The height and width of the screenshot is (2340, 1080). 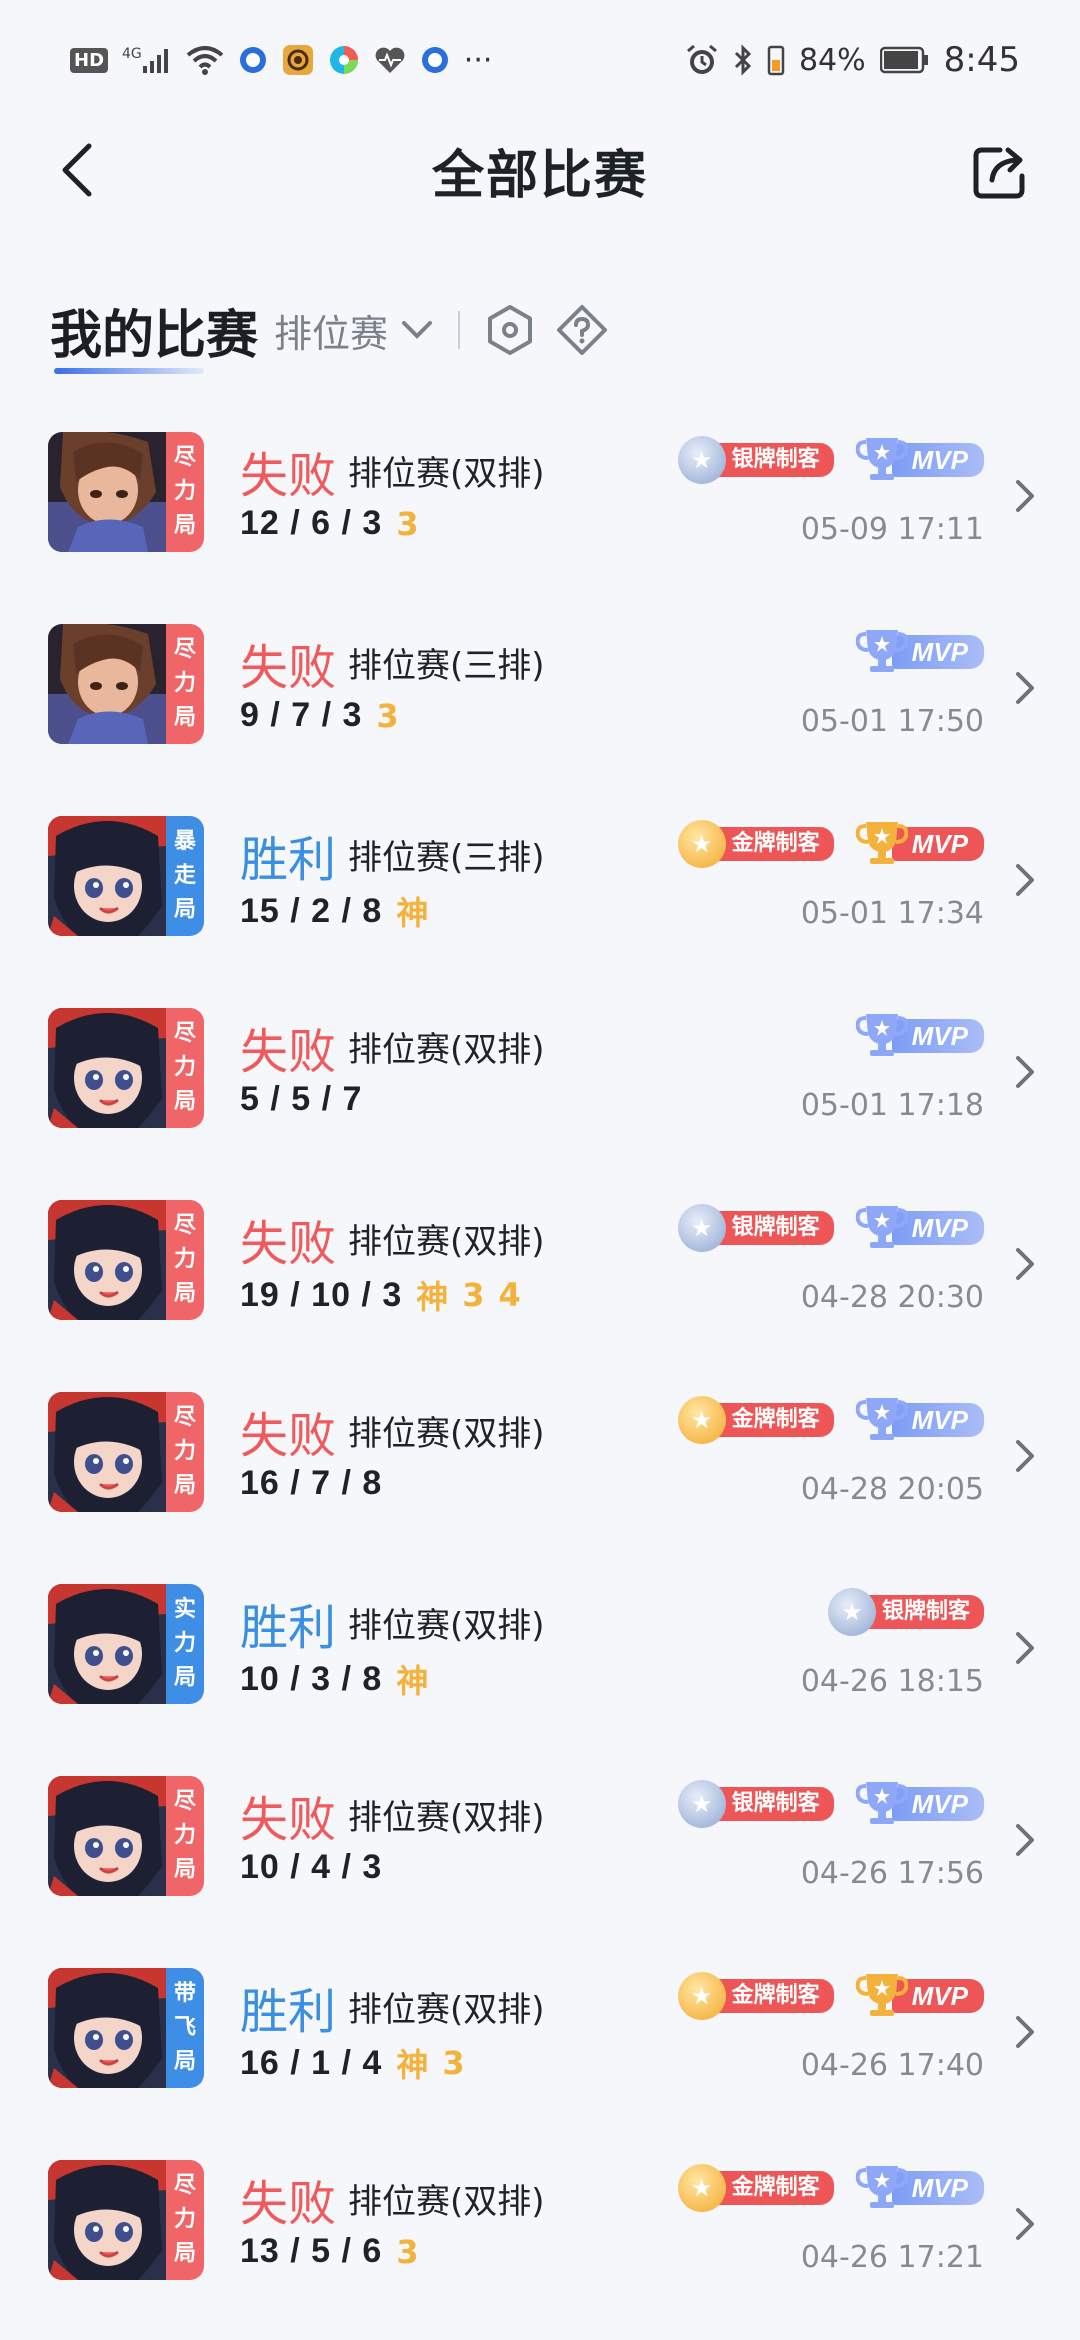 I want to click on share-button, so click(x=1000, y=172).